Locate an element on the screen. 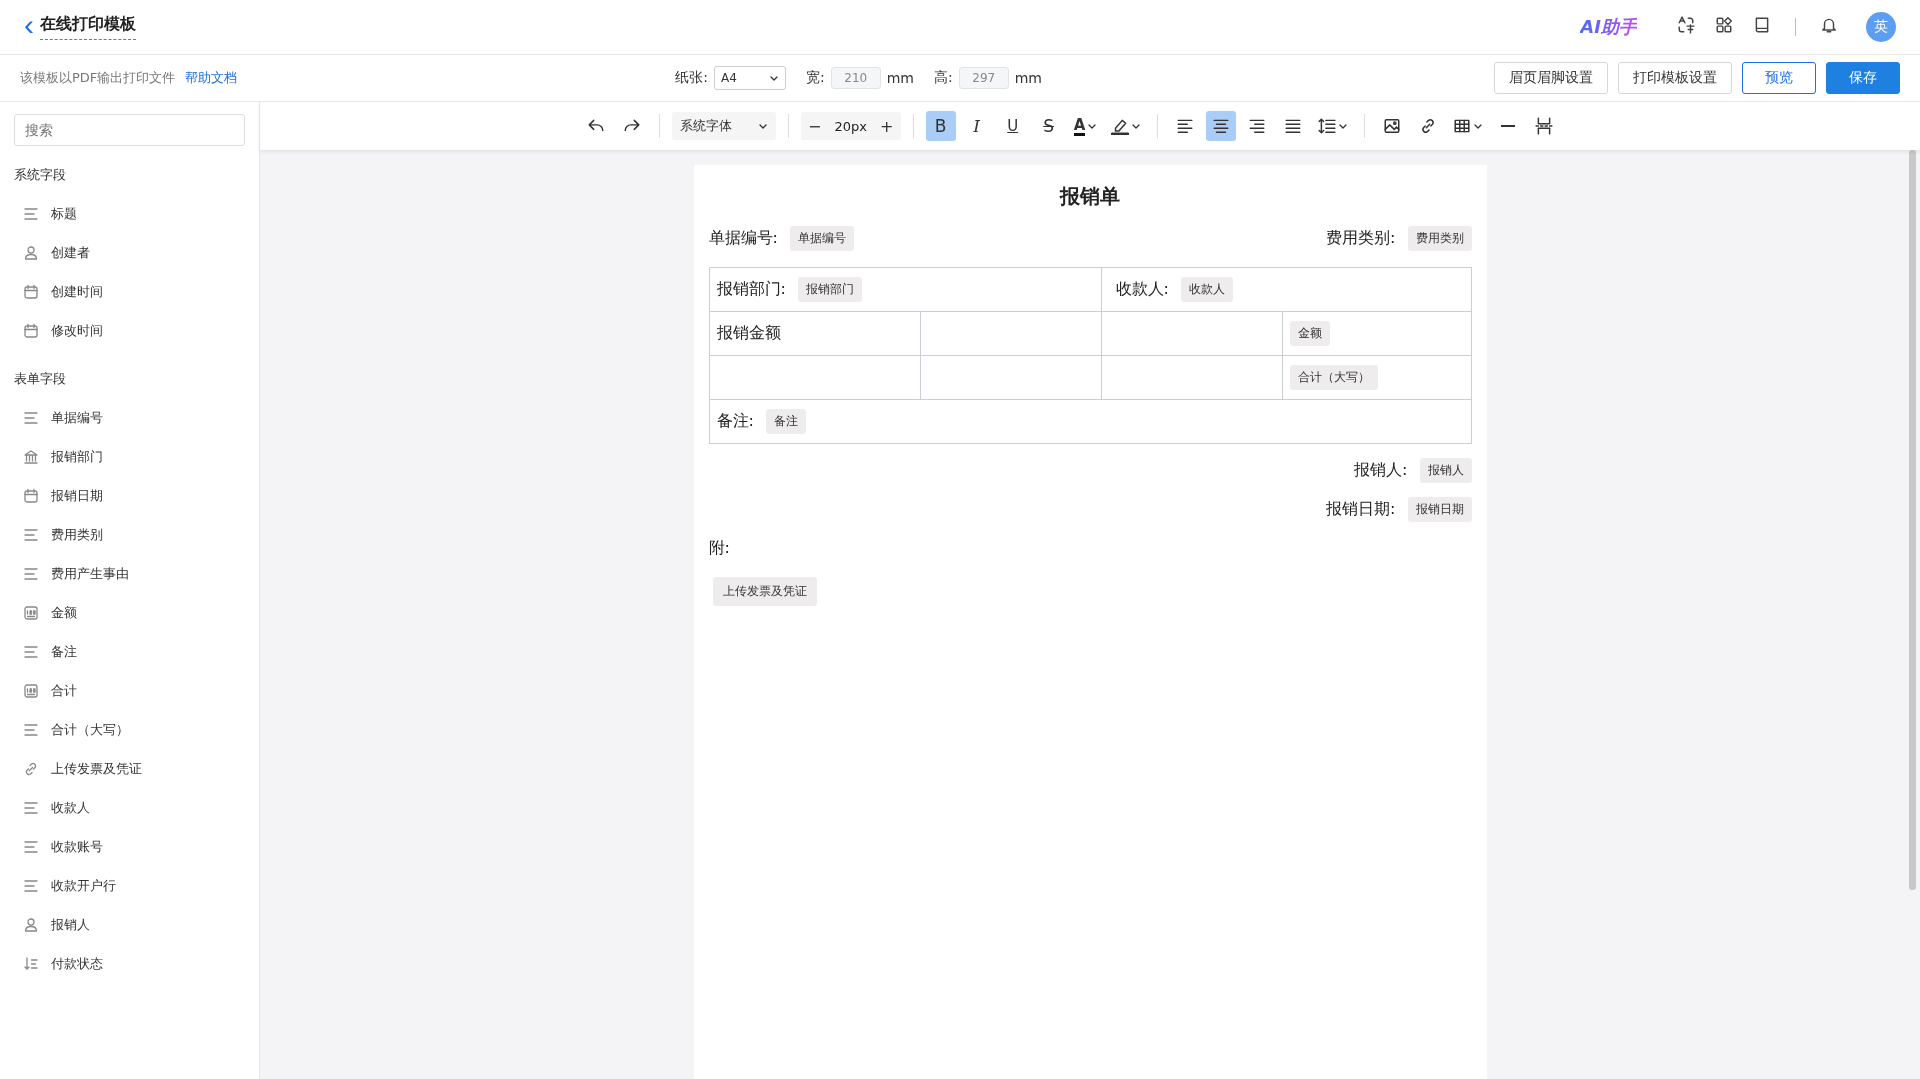 This screenshot has width=1920, height=1079. italic-button: I is located at coordinates (976, 126).